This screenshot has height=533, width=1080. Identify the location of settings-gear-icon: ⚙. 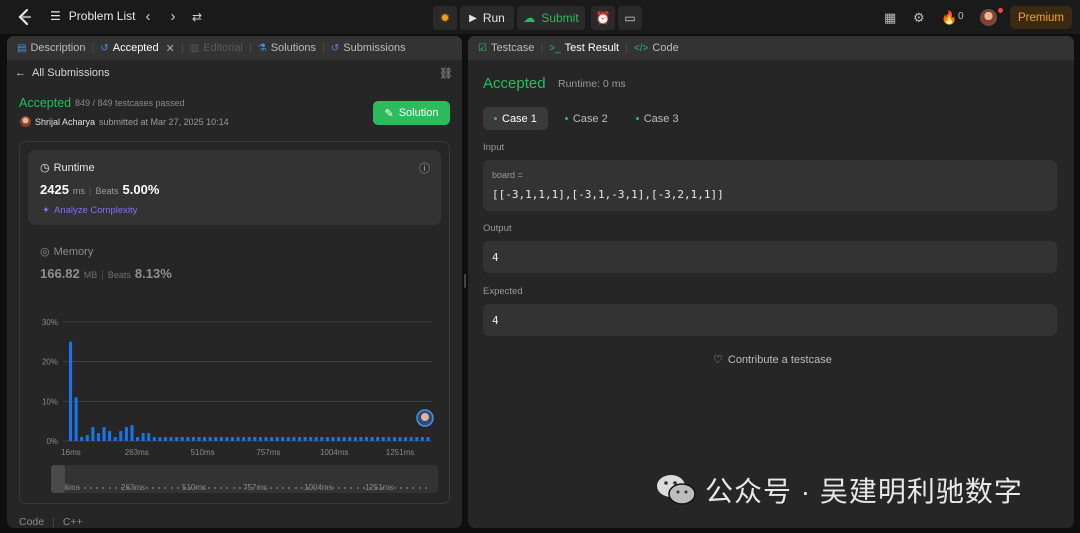
(919, 18).